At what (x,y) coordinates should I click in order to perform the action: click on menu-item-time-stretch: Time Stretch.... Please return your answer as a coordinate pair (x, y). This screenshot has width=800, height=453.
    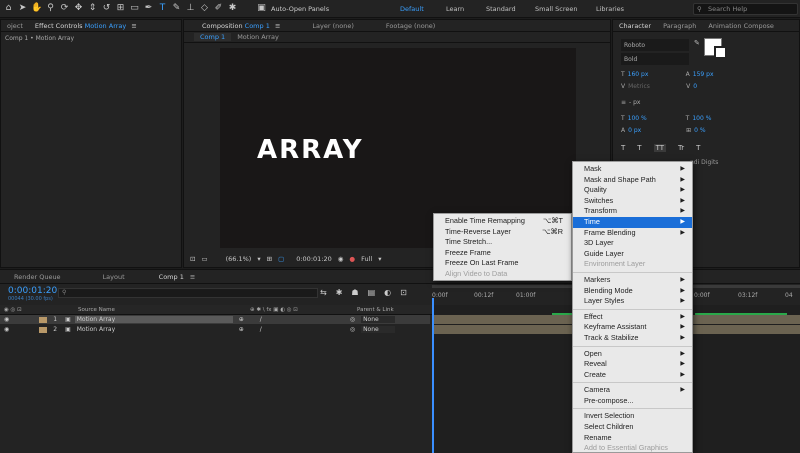
    Looking at the image, I should click on (502, 242).